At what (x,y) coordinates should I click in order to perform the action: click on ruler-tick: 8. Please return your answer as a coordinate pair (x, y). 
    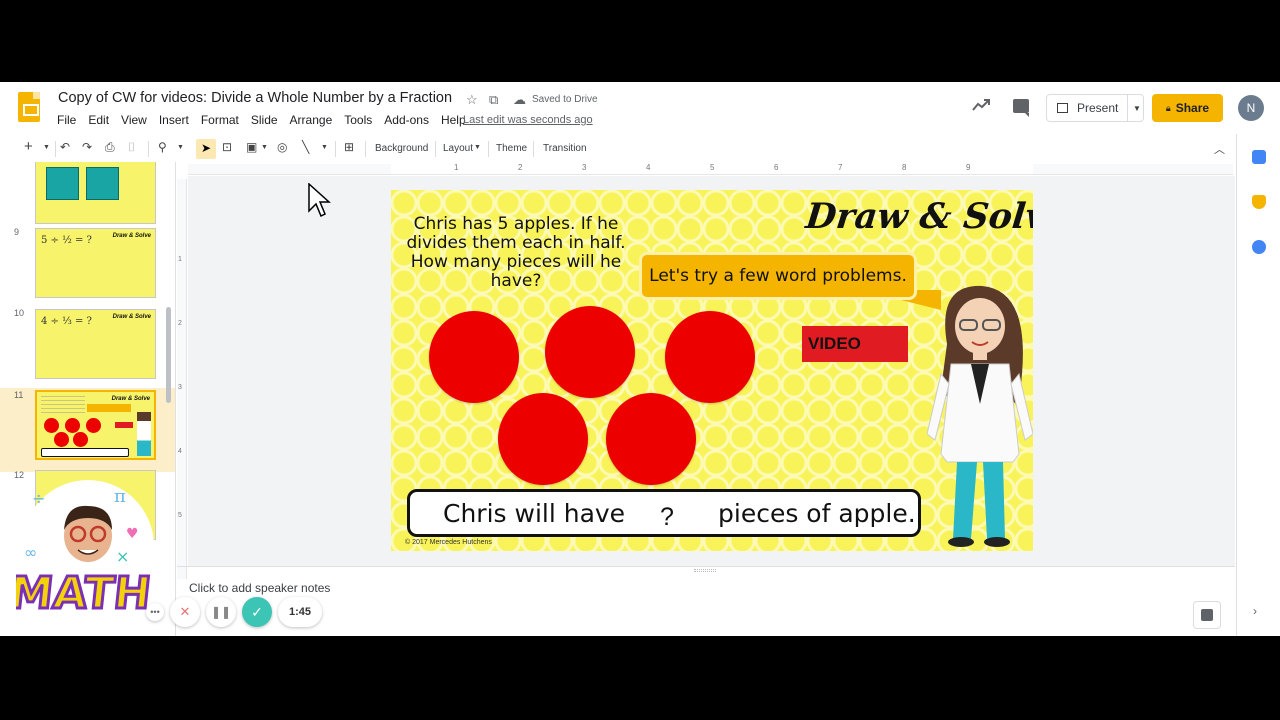
    Looking at the image, I should click on (904, 167).